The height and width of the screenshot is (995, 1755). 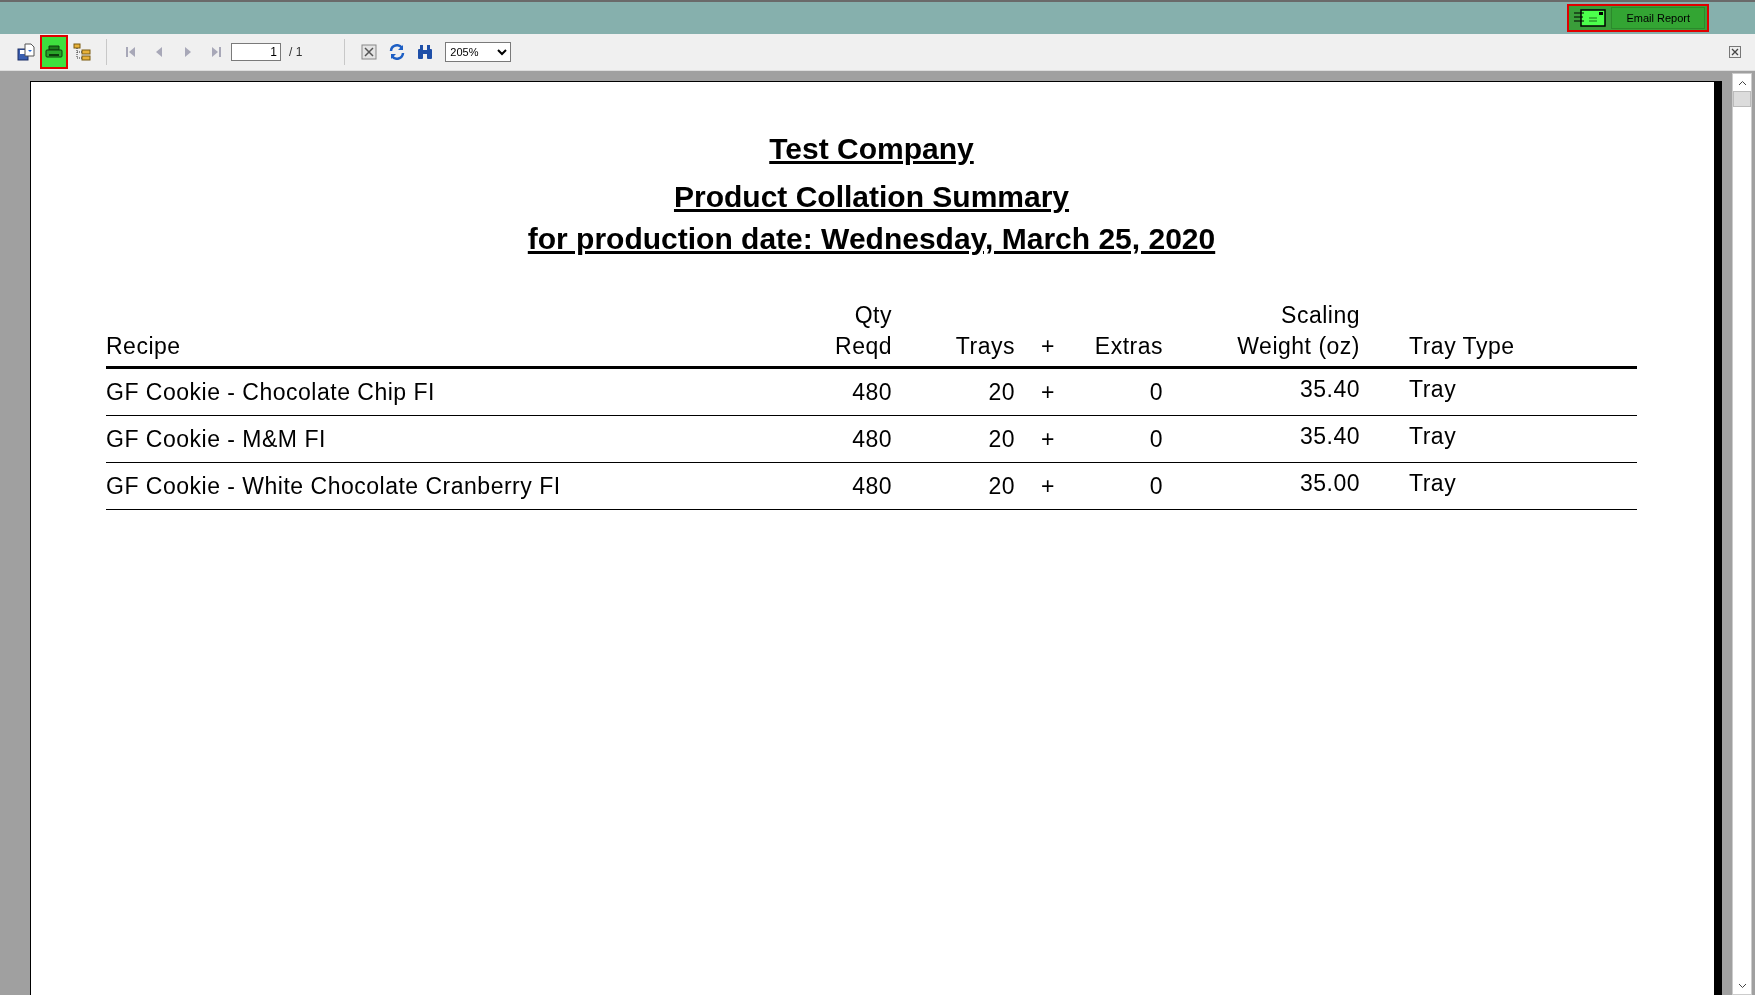 I want to click on report-subtitle: for production date: Wednesday, March 25, 2020, so click(x=871, y=239).